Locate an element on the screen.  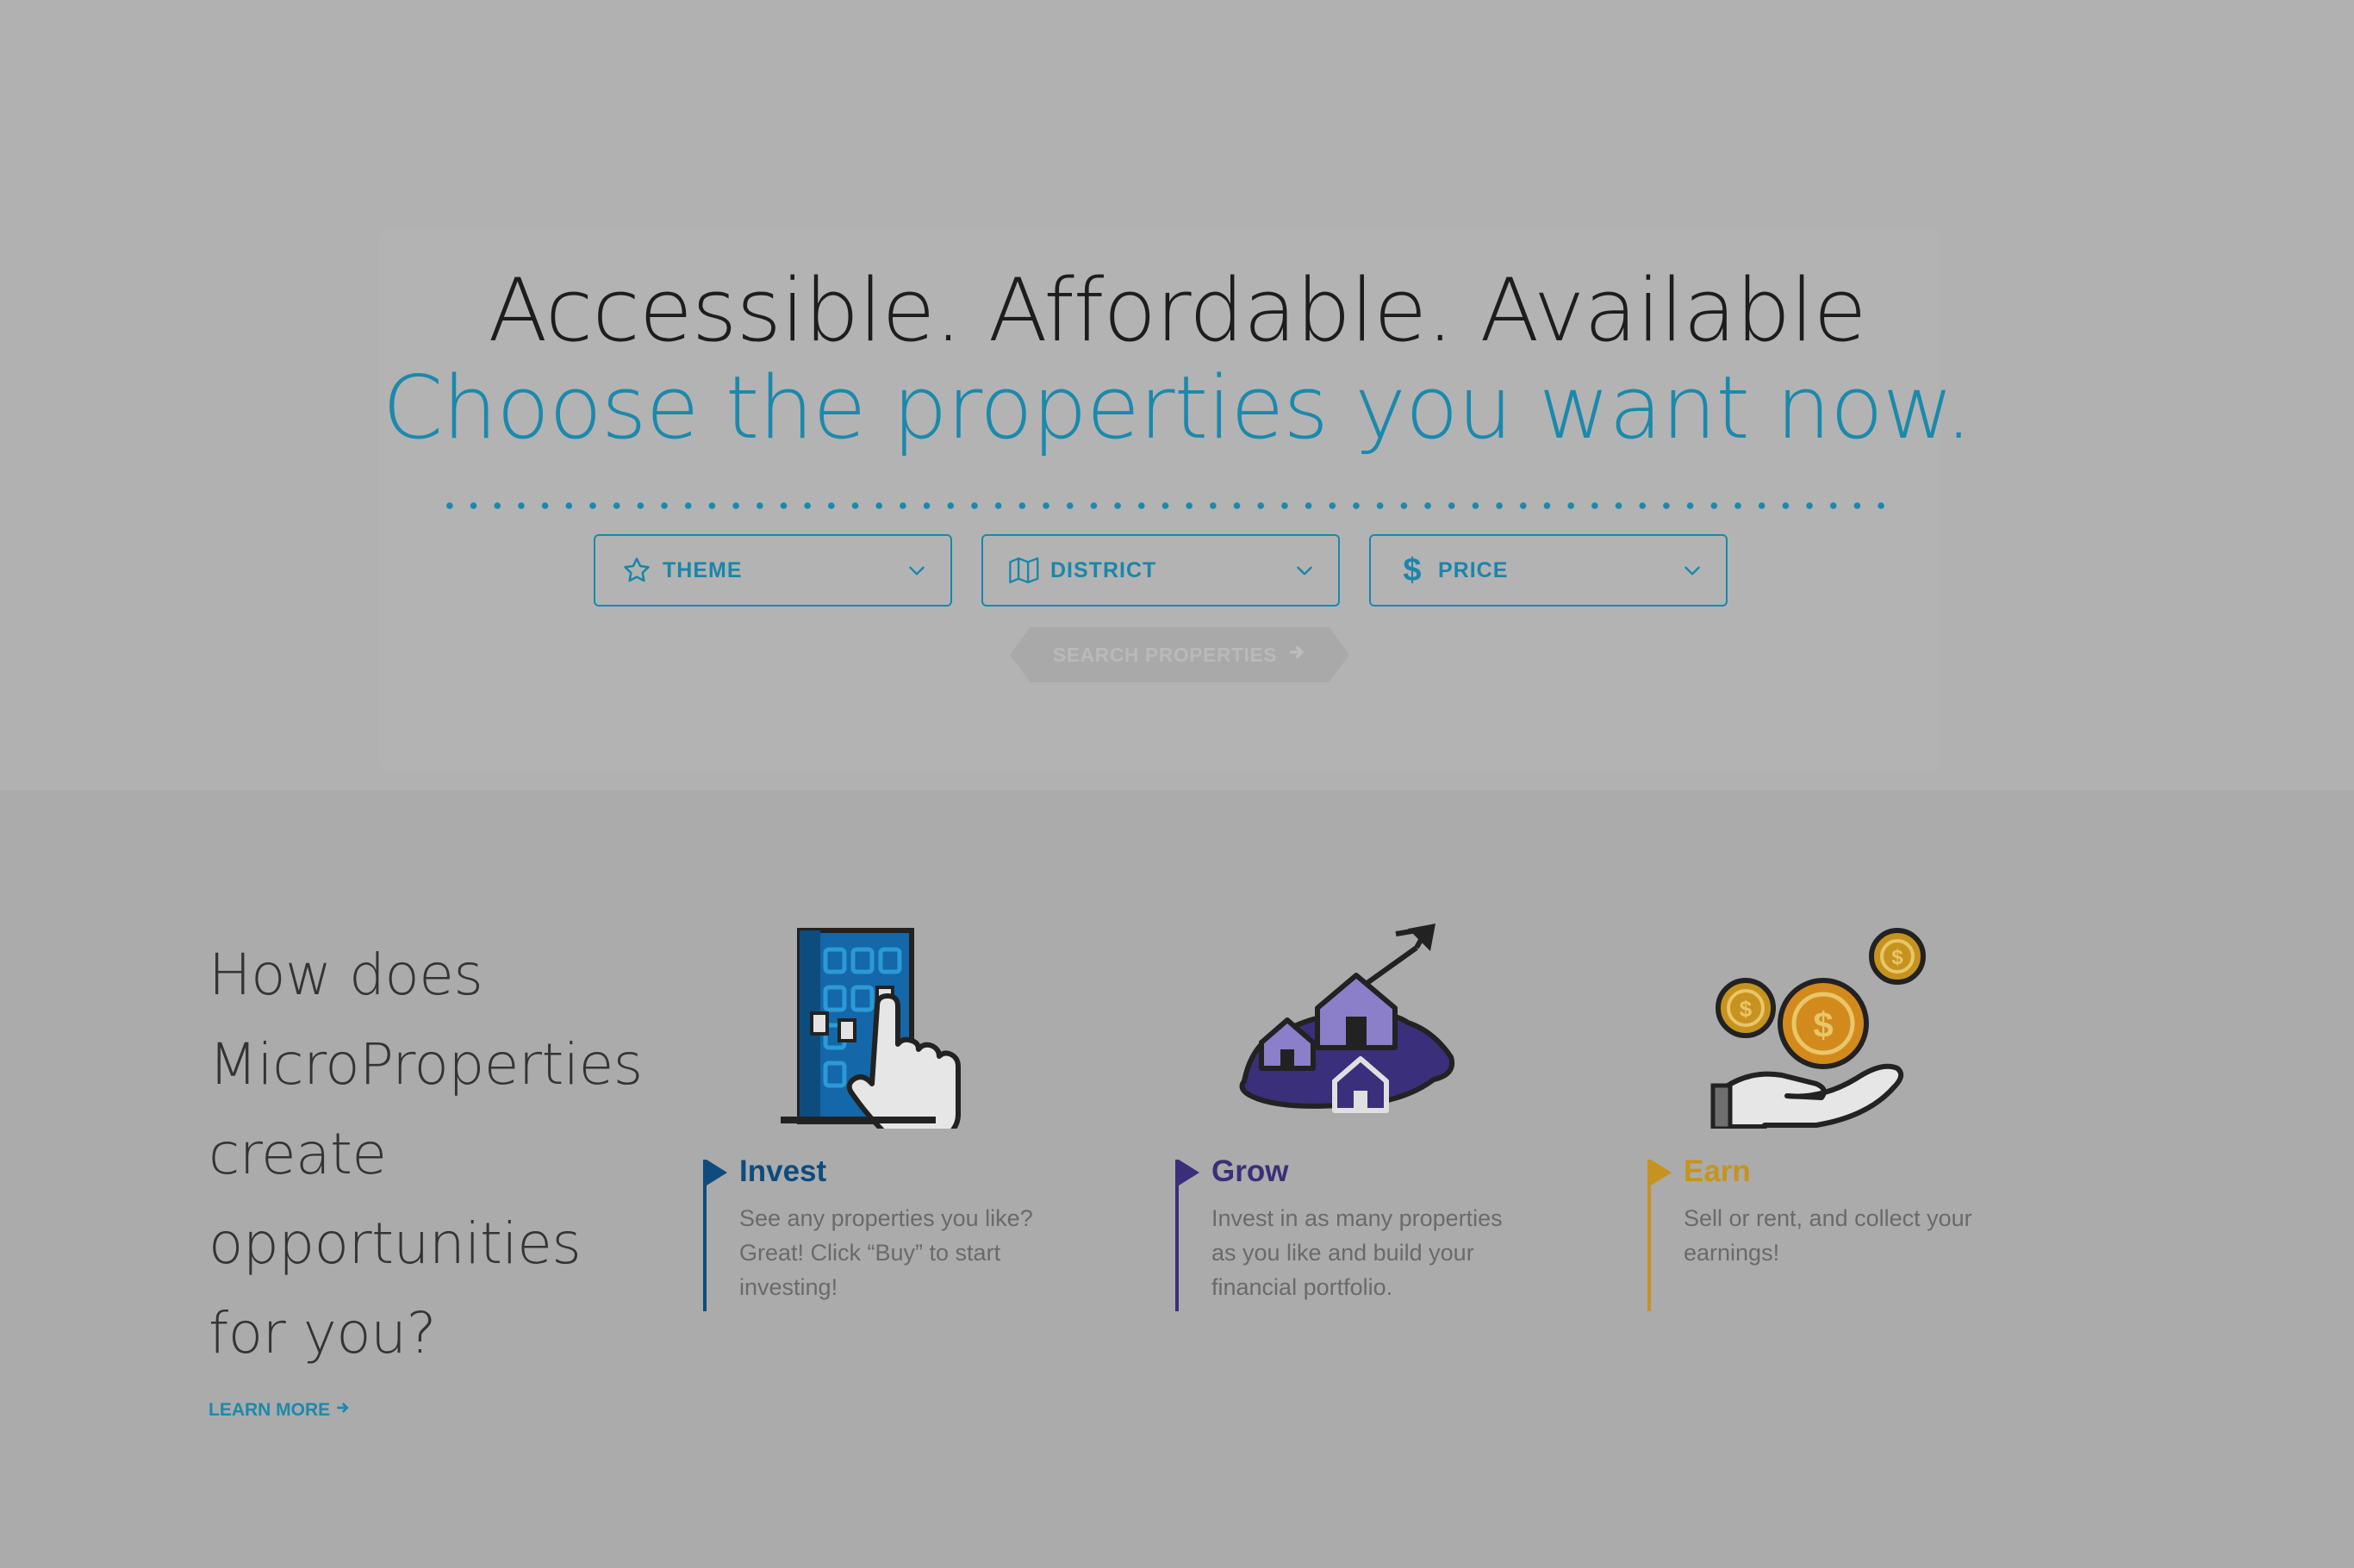
search-properties-label: SEARCH PROPERTIES is located at coordinates (1165, 655).